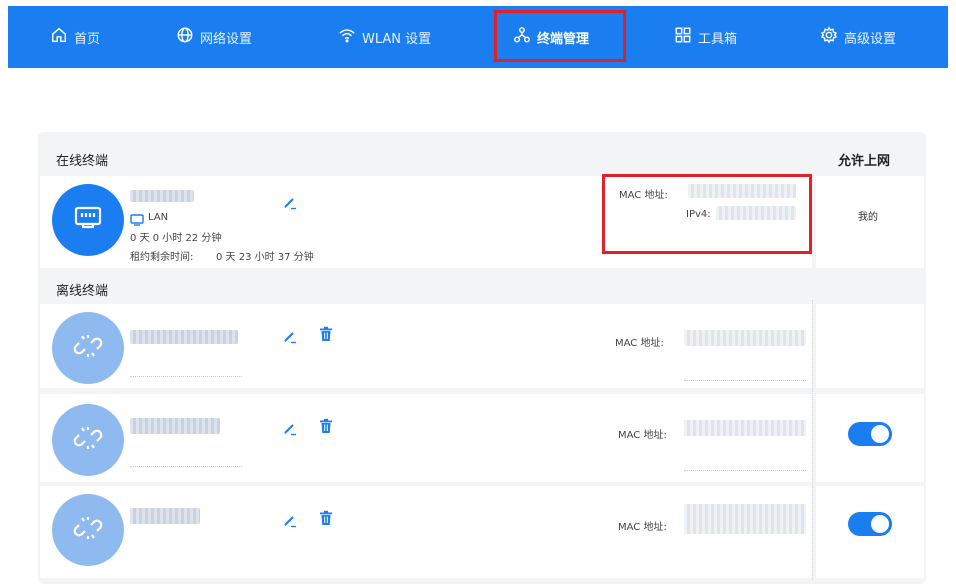 The image size is (956, 586). I want to click on column-divider, so click(812, 440).